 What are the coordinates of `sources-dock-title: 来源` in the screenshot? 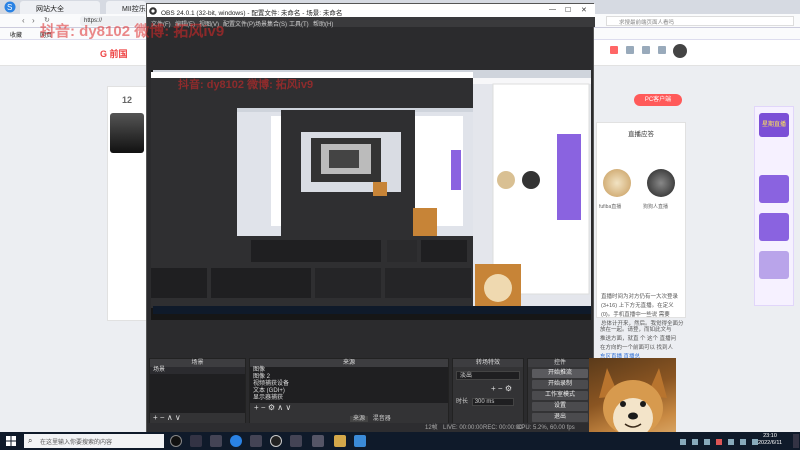 It's located at (349, 363).